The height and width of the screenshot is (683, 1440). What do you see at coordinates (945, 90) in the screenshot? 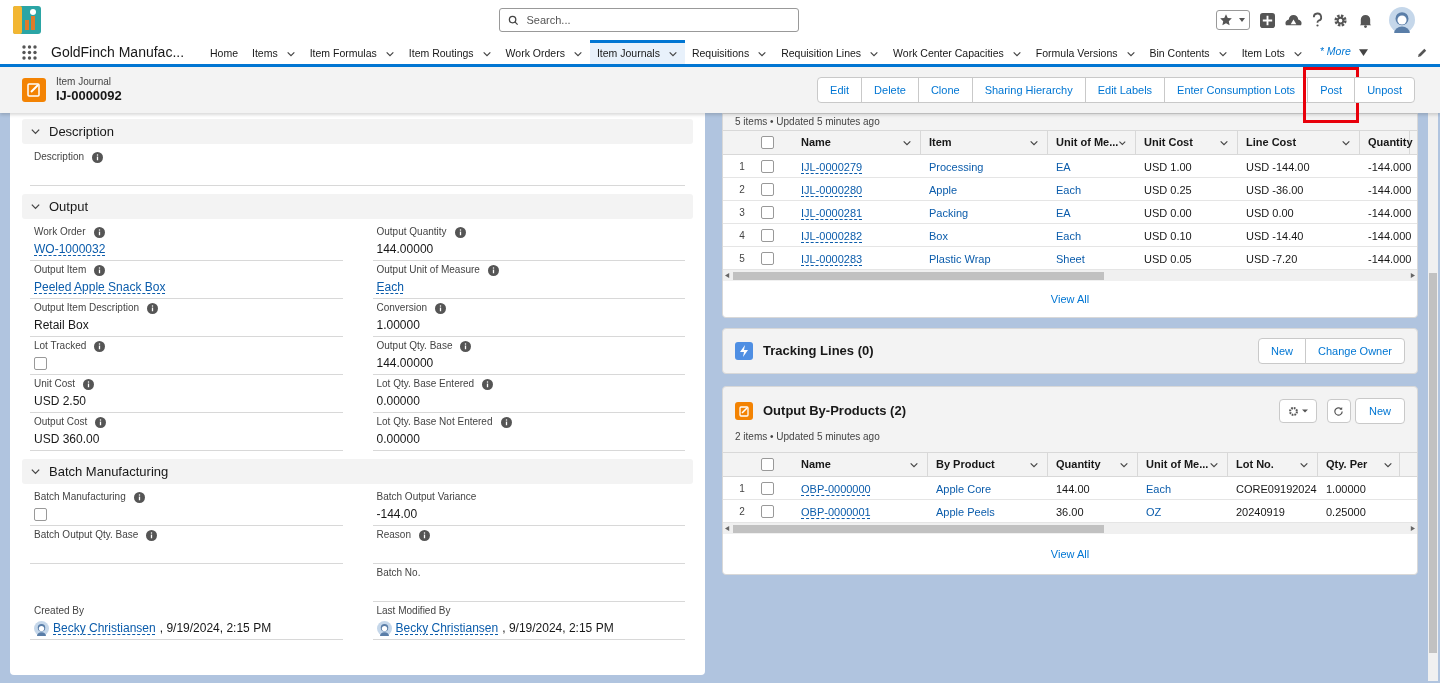
I see `action-button: Clone` at bounding box center [945, 90].